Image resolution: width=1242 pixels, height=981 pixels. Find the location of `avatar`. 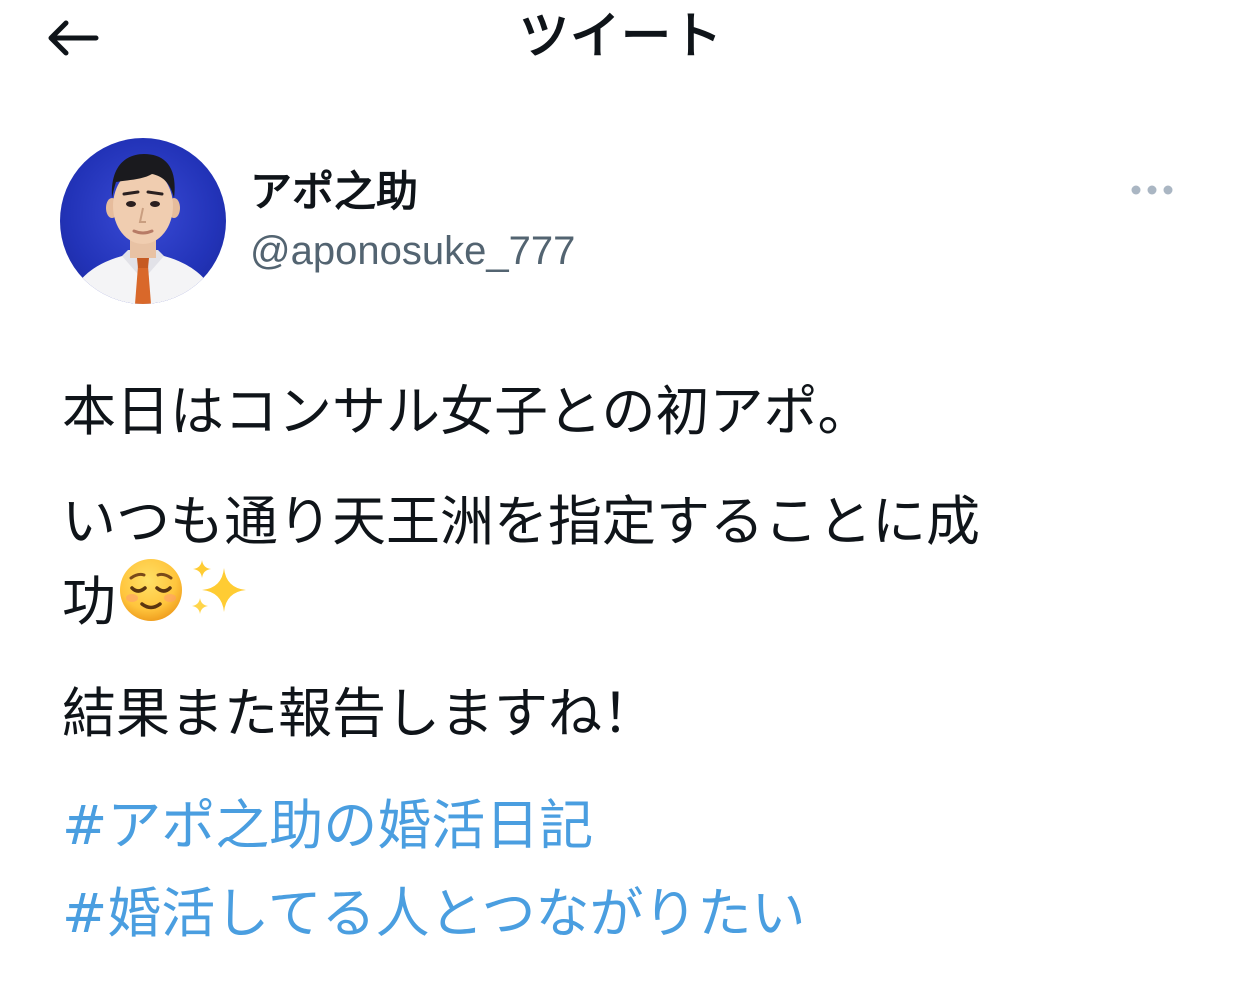

avatar is located at coordinates (143, 221).